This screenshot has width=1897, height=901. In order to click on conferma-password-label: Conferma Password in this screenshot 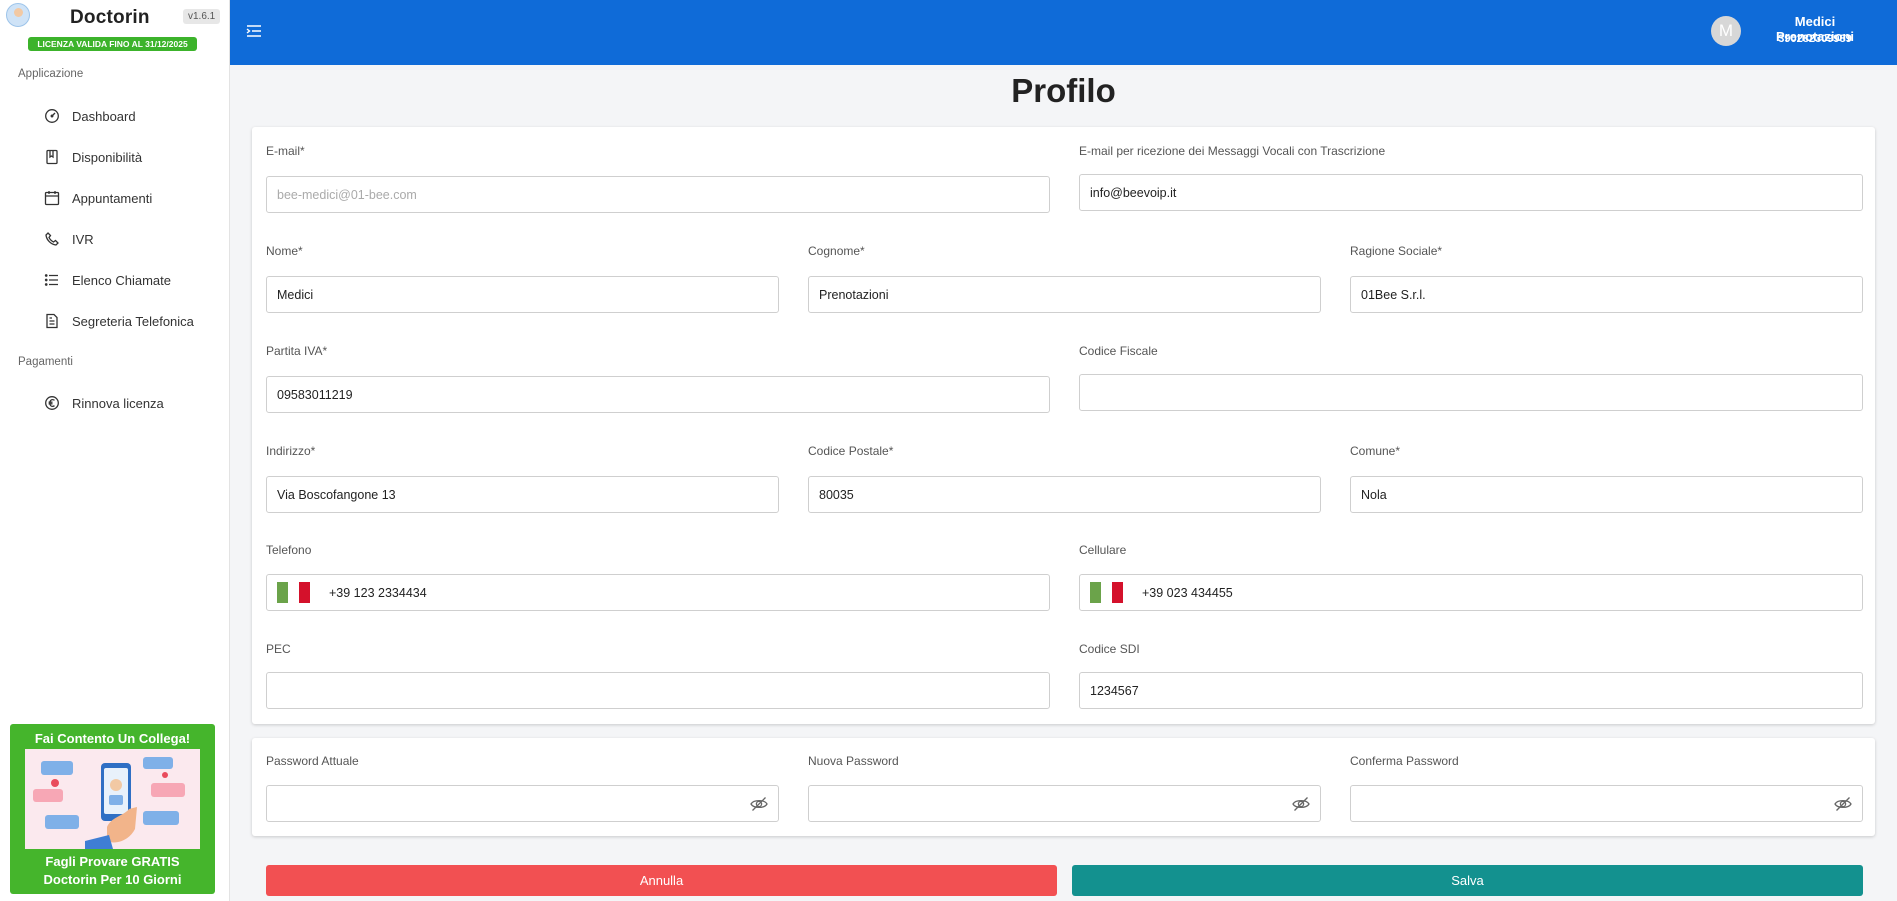, I will do `click(1404, 761)`.